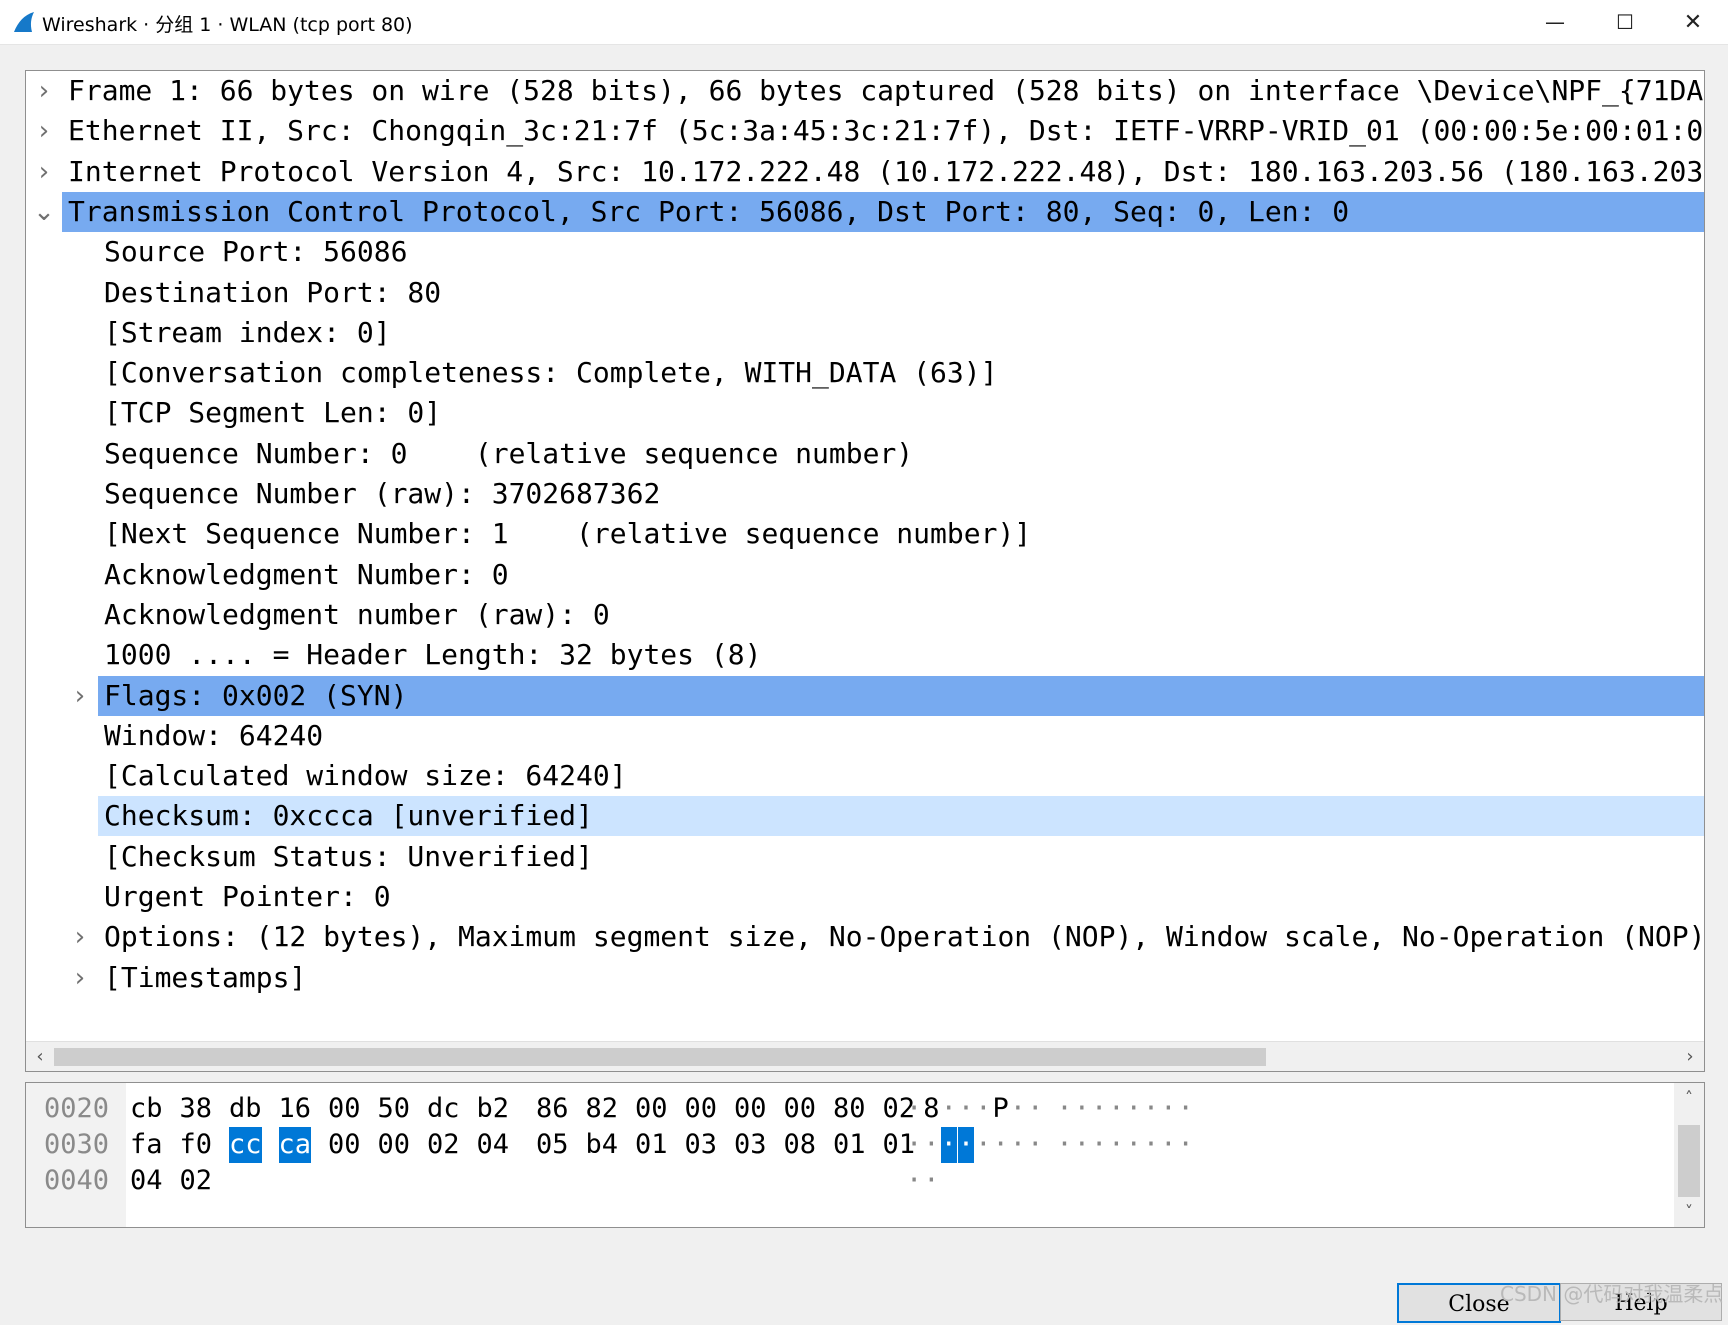 The width and height of the screenshot is (1728, 1325). Describe the element at coordinates (865, 897) in the screenshot. I see `tree-row: Urgent Pointer: 0` at that location.